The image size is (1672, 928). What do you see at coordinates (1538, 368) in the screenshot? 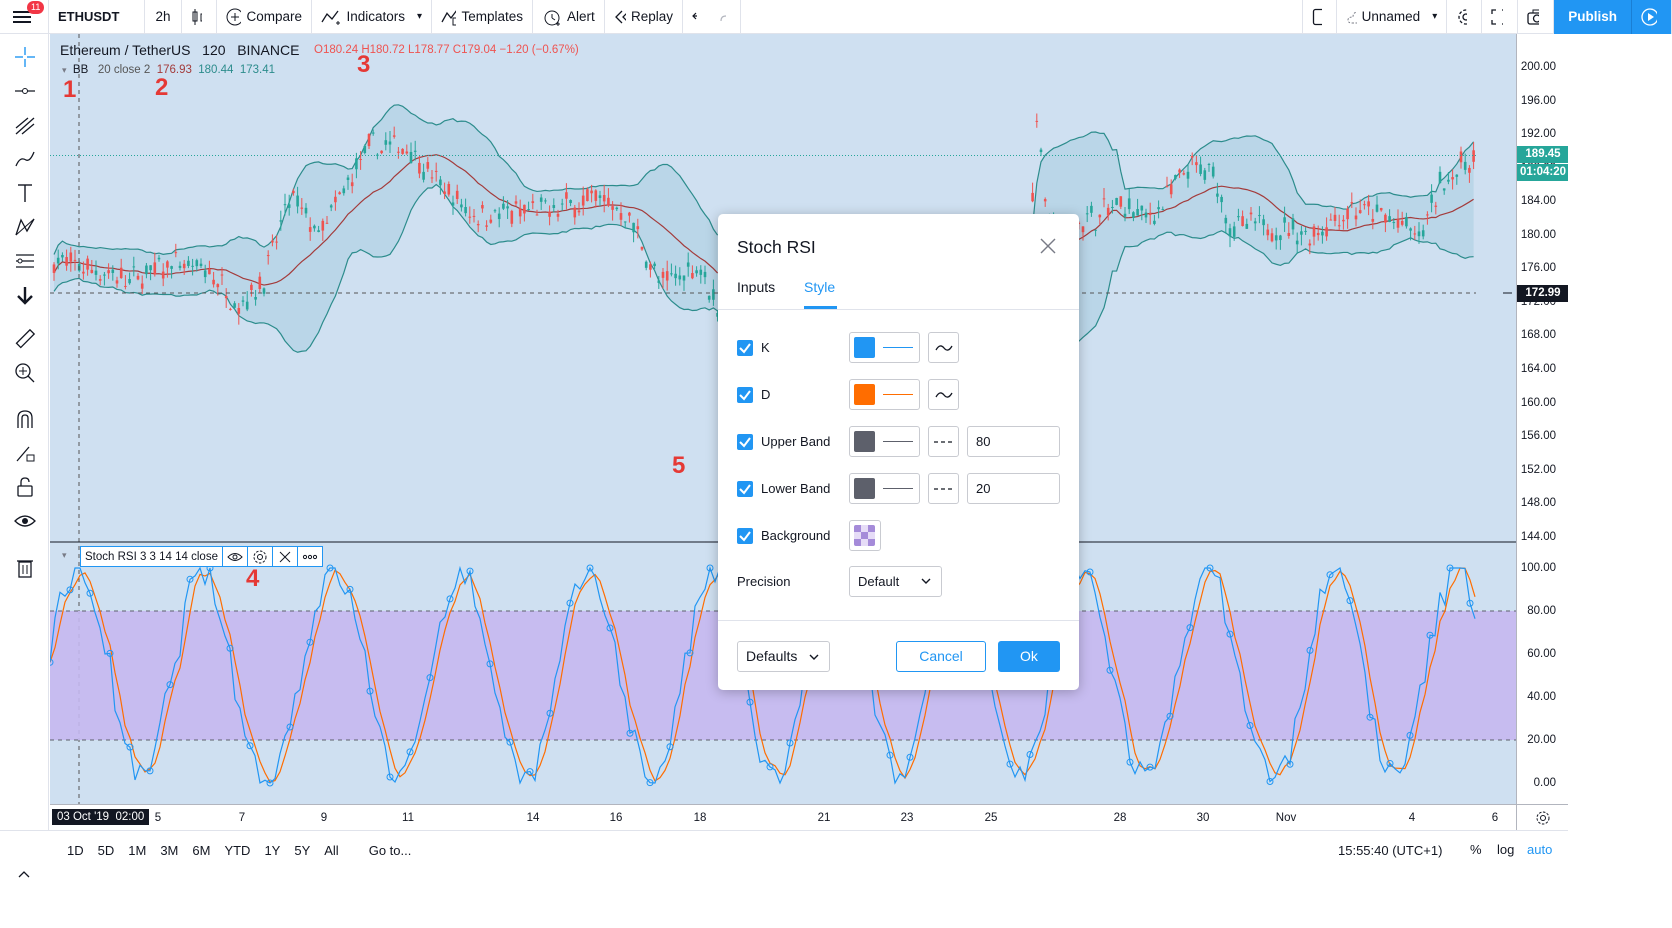
I see `price-tick-label: 164.00` at bounding box center [1538, 368].